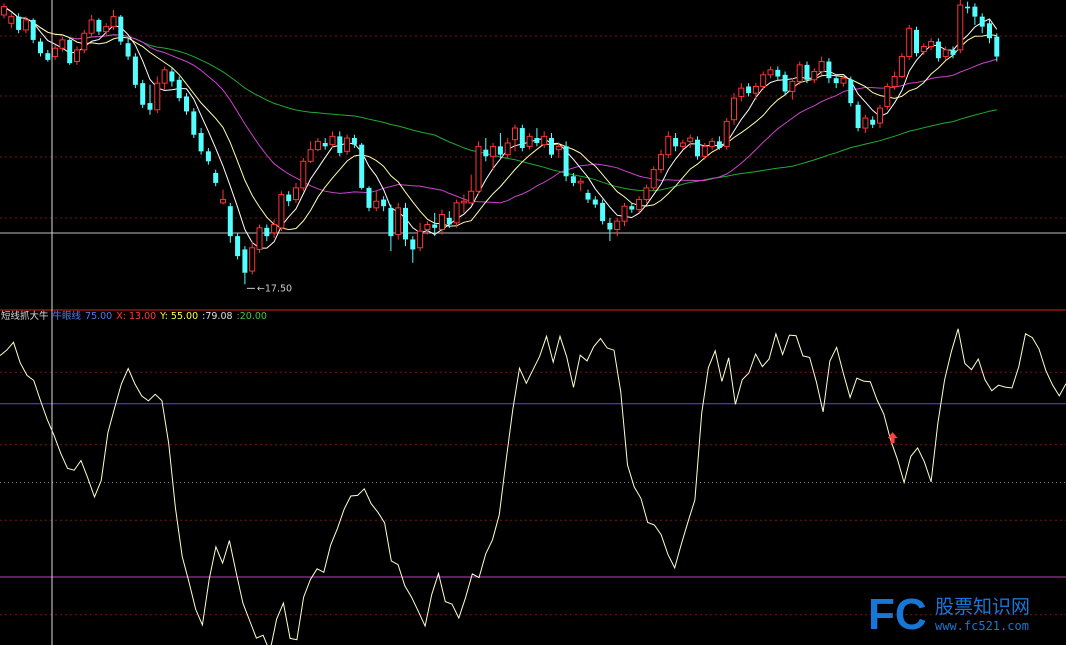 Image resolution: width=1066 pixels, height=645 pixels. I want to click on watermark-site-name: 股票知识网, so click(982, 607).